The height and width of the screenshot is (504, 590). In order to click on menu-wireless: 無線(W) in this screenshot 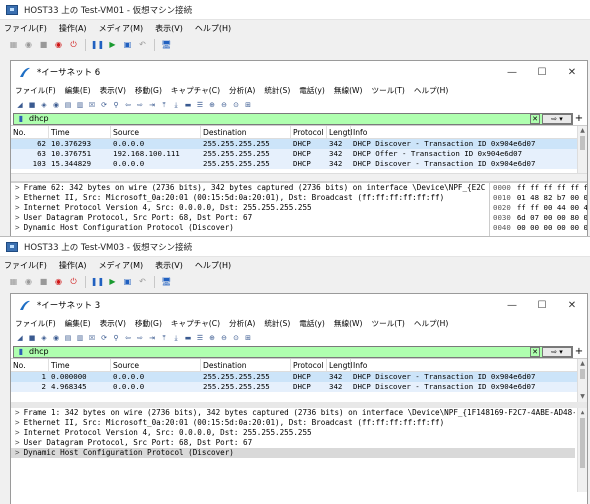, I will do `click(348, 90)`.